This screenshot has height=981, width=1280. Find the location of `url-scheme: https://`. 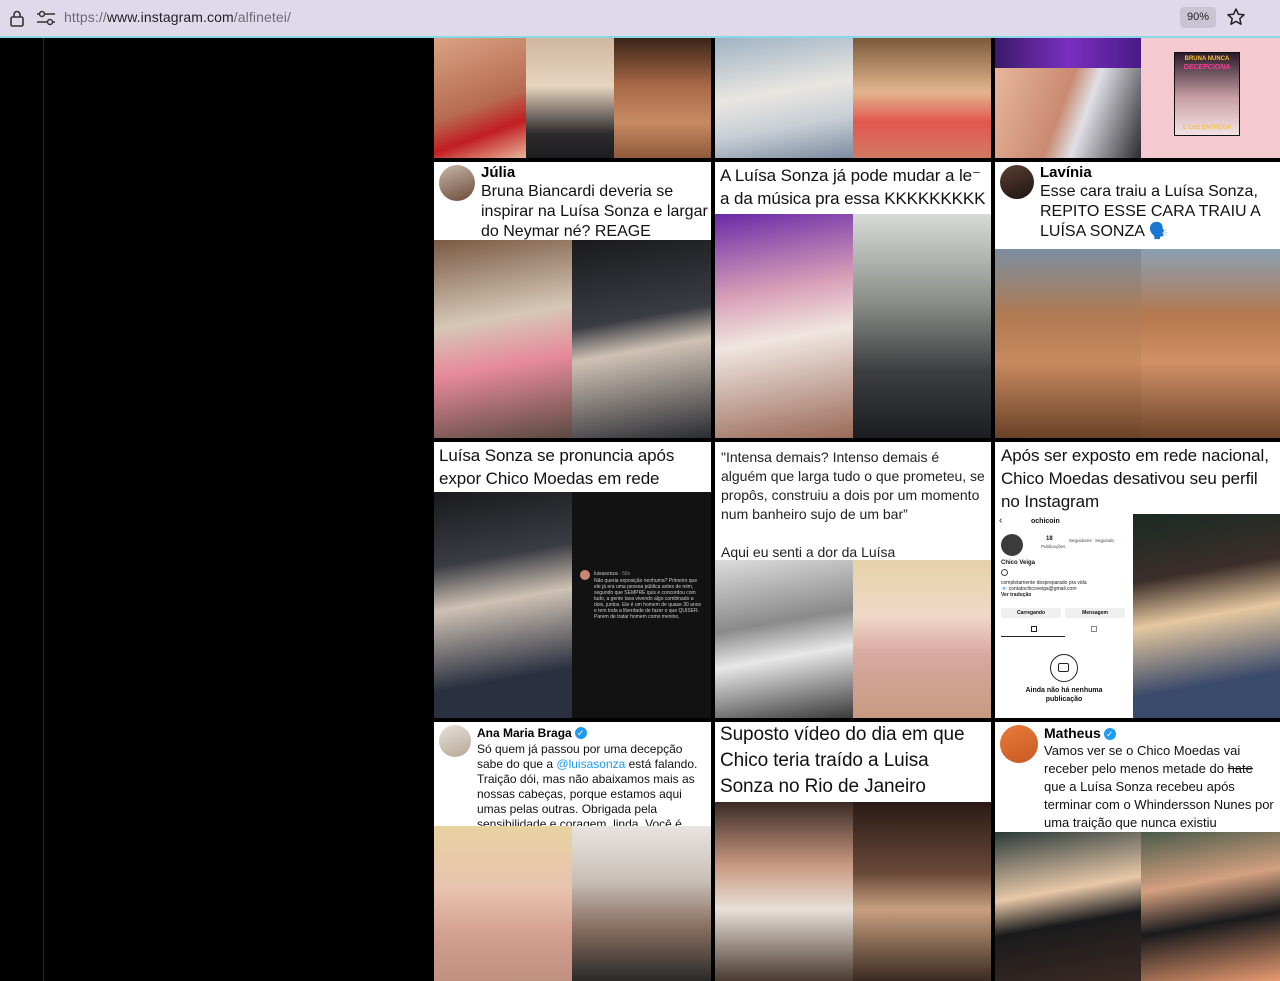

url-scheme: https:// is located at coordinates (85, 17).